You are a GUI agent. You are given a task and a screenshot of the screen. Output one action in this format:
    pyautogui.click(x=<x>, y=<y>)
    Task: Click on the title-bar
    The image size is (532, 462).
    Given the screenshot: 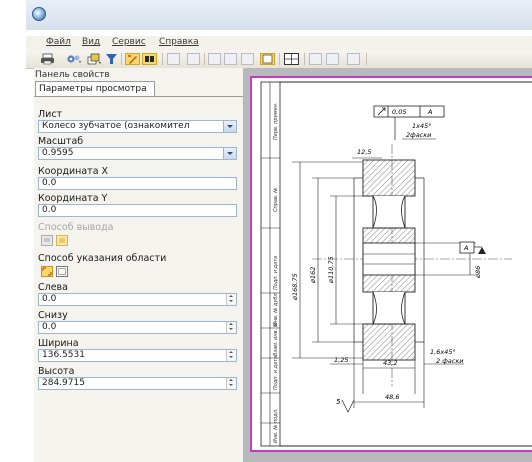 What is the action you would take?
    pyautogui.click(x=279, y=15)
    